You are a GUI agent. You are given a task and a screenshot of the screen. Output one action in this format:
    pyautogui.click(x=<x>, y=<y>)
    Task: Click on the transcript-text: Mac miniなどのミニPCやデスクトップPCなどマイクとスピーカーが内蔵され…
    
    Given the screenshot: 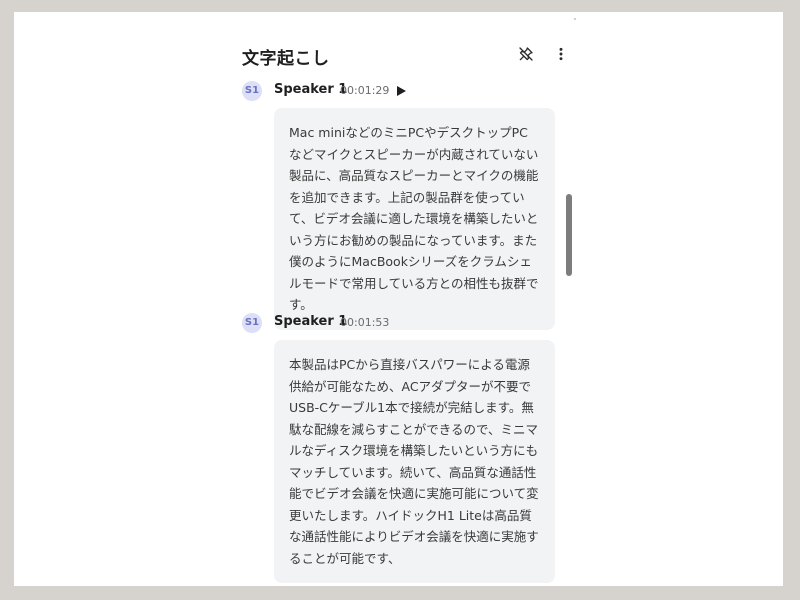 What is the action you would take?
    pyautogui.click(x=414, y=219)
    